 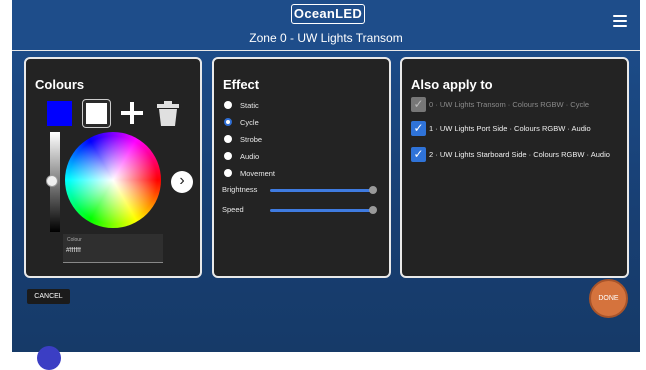 I want to click on effect-option-label: Cycle, so click(x=249, y=122).